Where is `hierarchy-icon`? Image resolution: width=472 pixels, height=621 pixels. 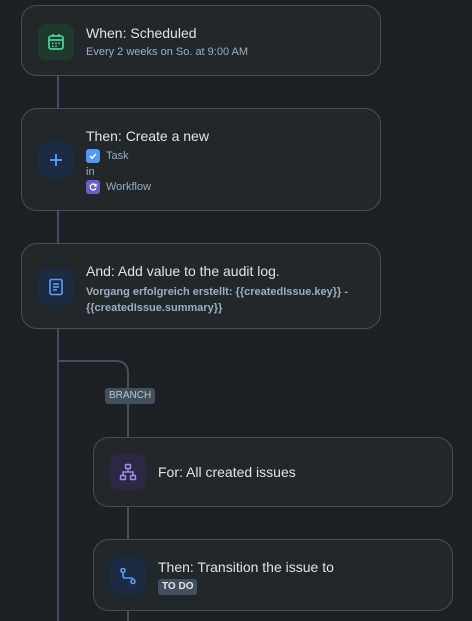
hierarchy-icon is located at coordinates (128, 472).